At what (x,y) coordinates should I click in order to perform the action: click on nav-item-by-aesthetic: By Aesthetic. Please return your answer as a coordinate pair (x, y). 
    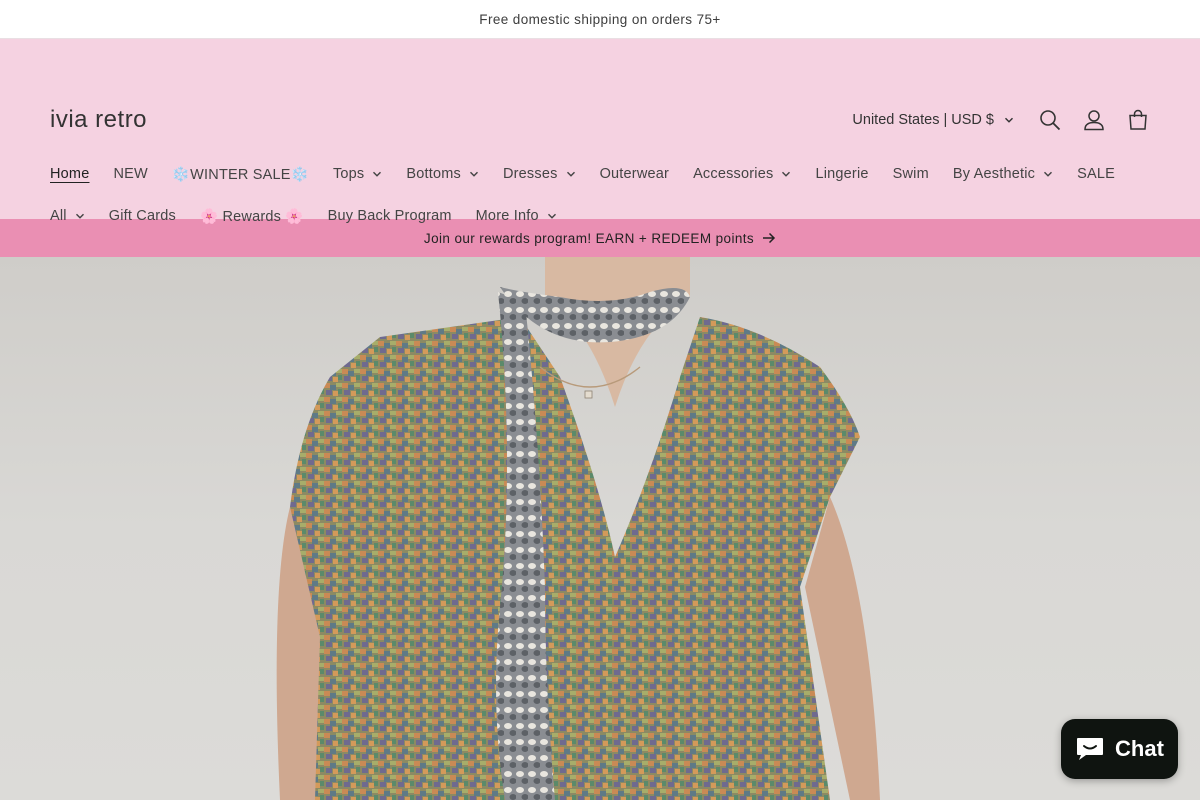
    Looking at the image, I should click on (1003, 174).